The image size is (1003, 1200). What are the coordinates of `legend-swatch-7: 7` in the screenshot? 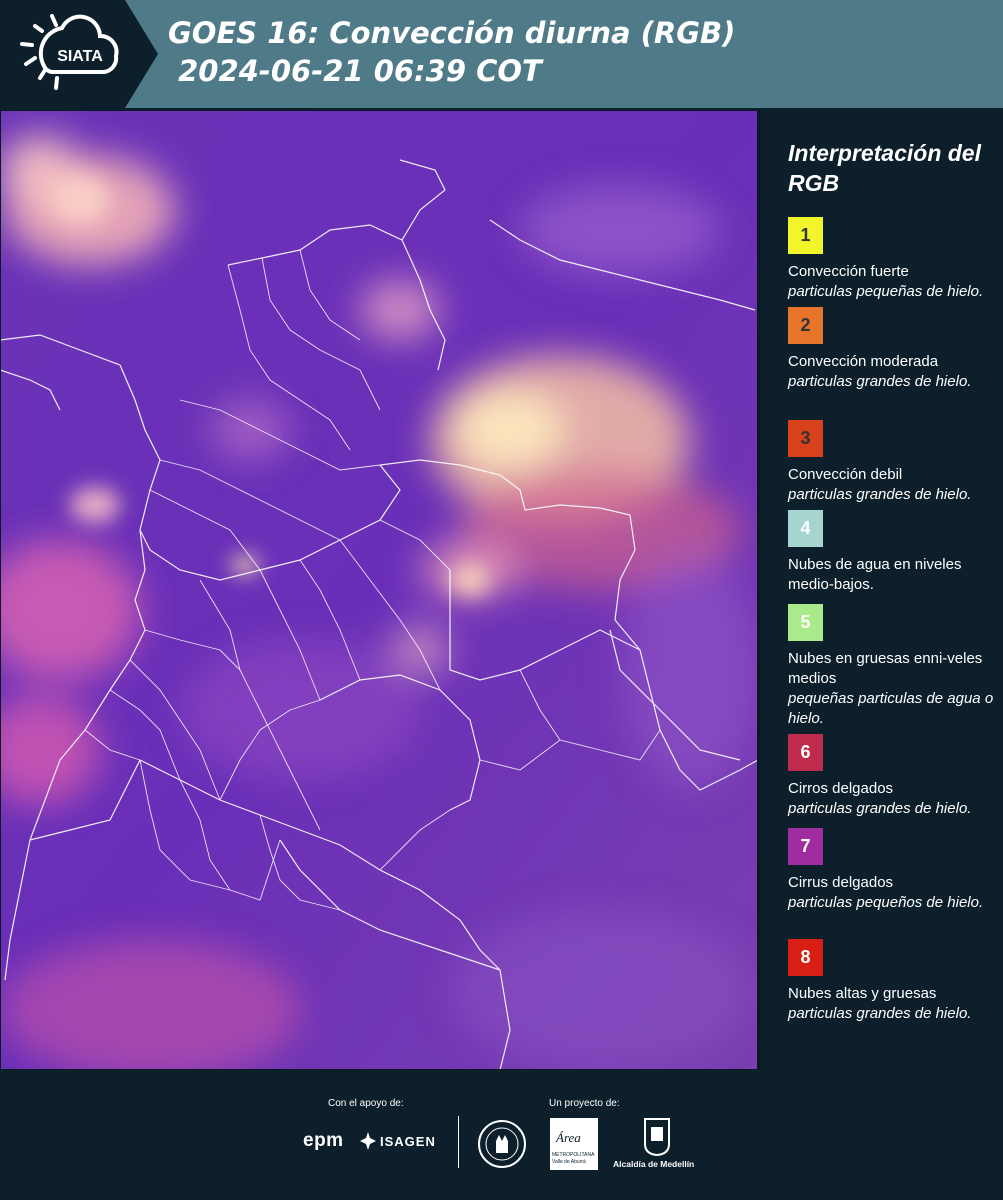 It's located at (805, 846).